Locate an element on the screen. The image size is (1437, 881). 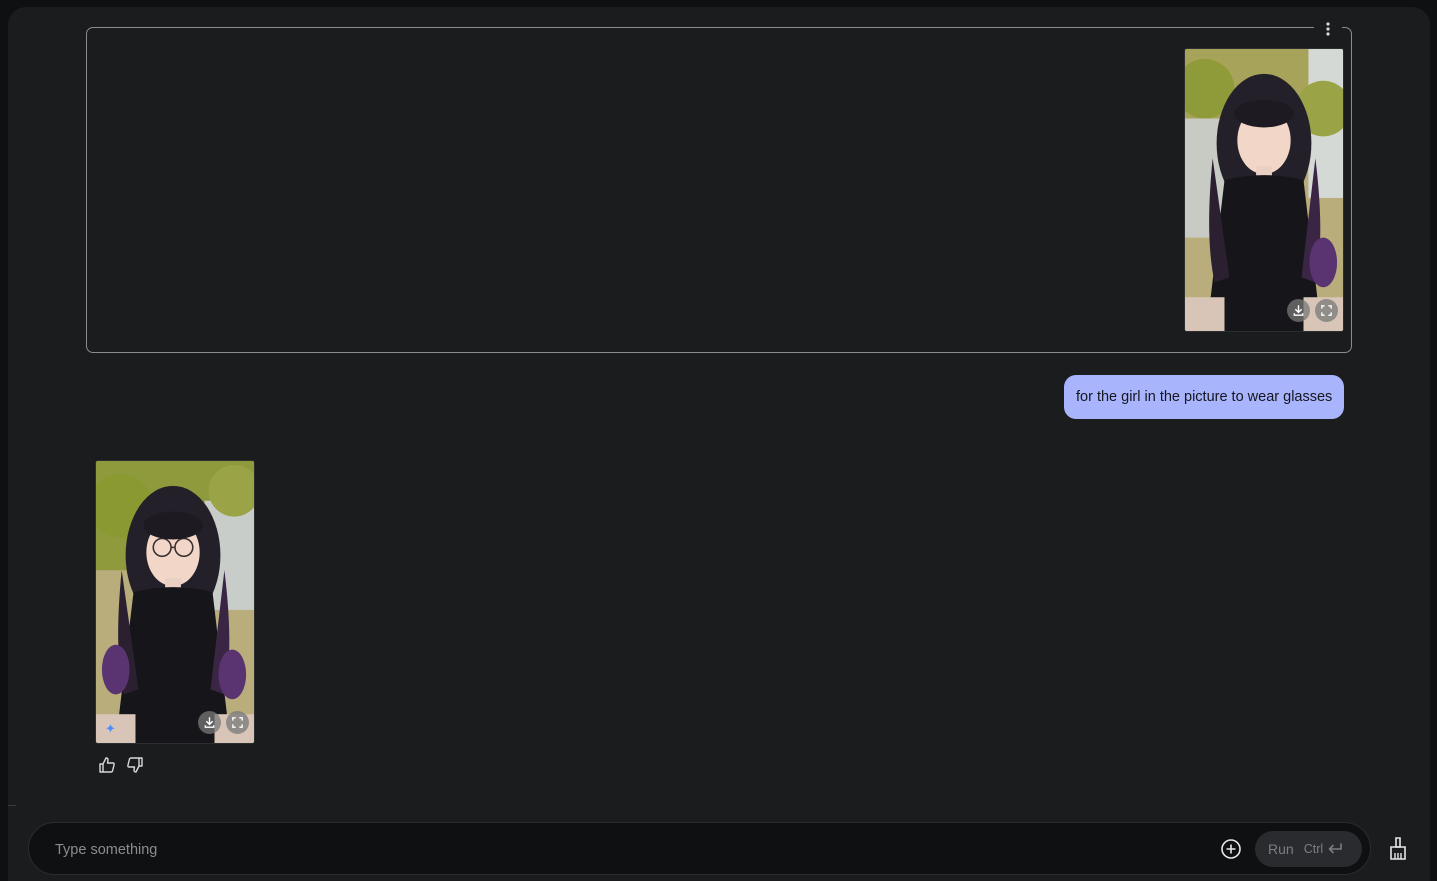
more-vert-icon is located at coordinates (1328, 29).